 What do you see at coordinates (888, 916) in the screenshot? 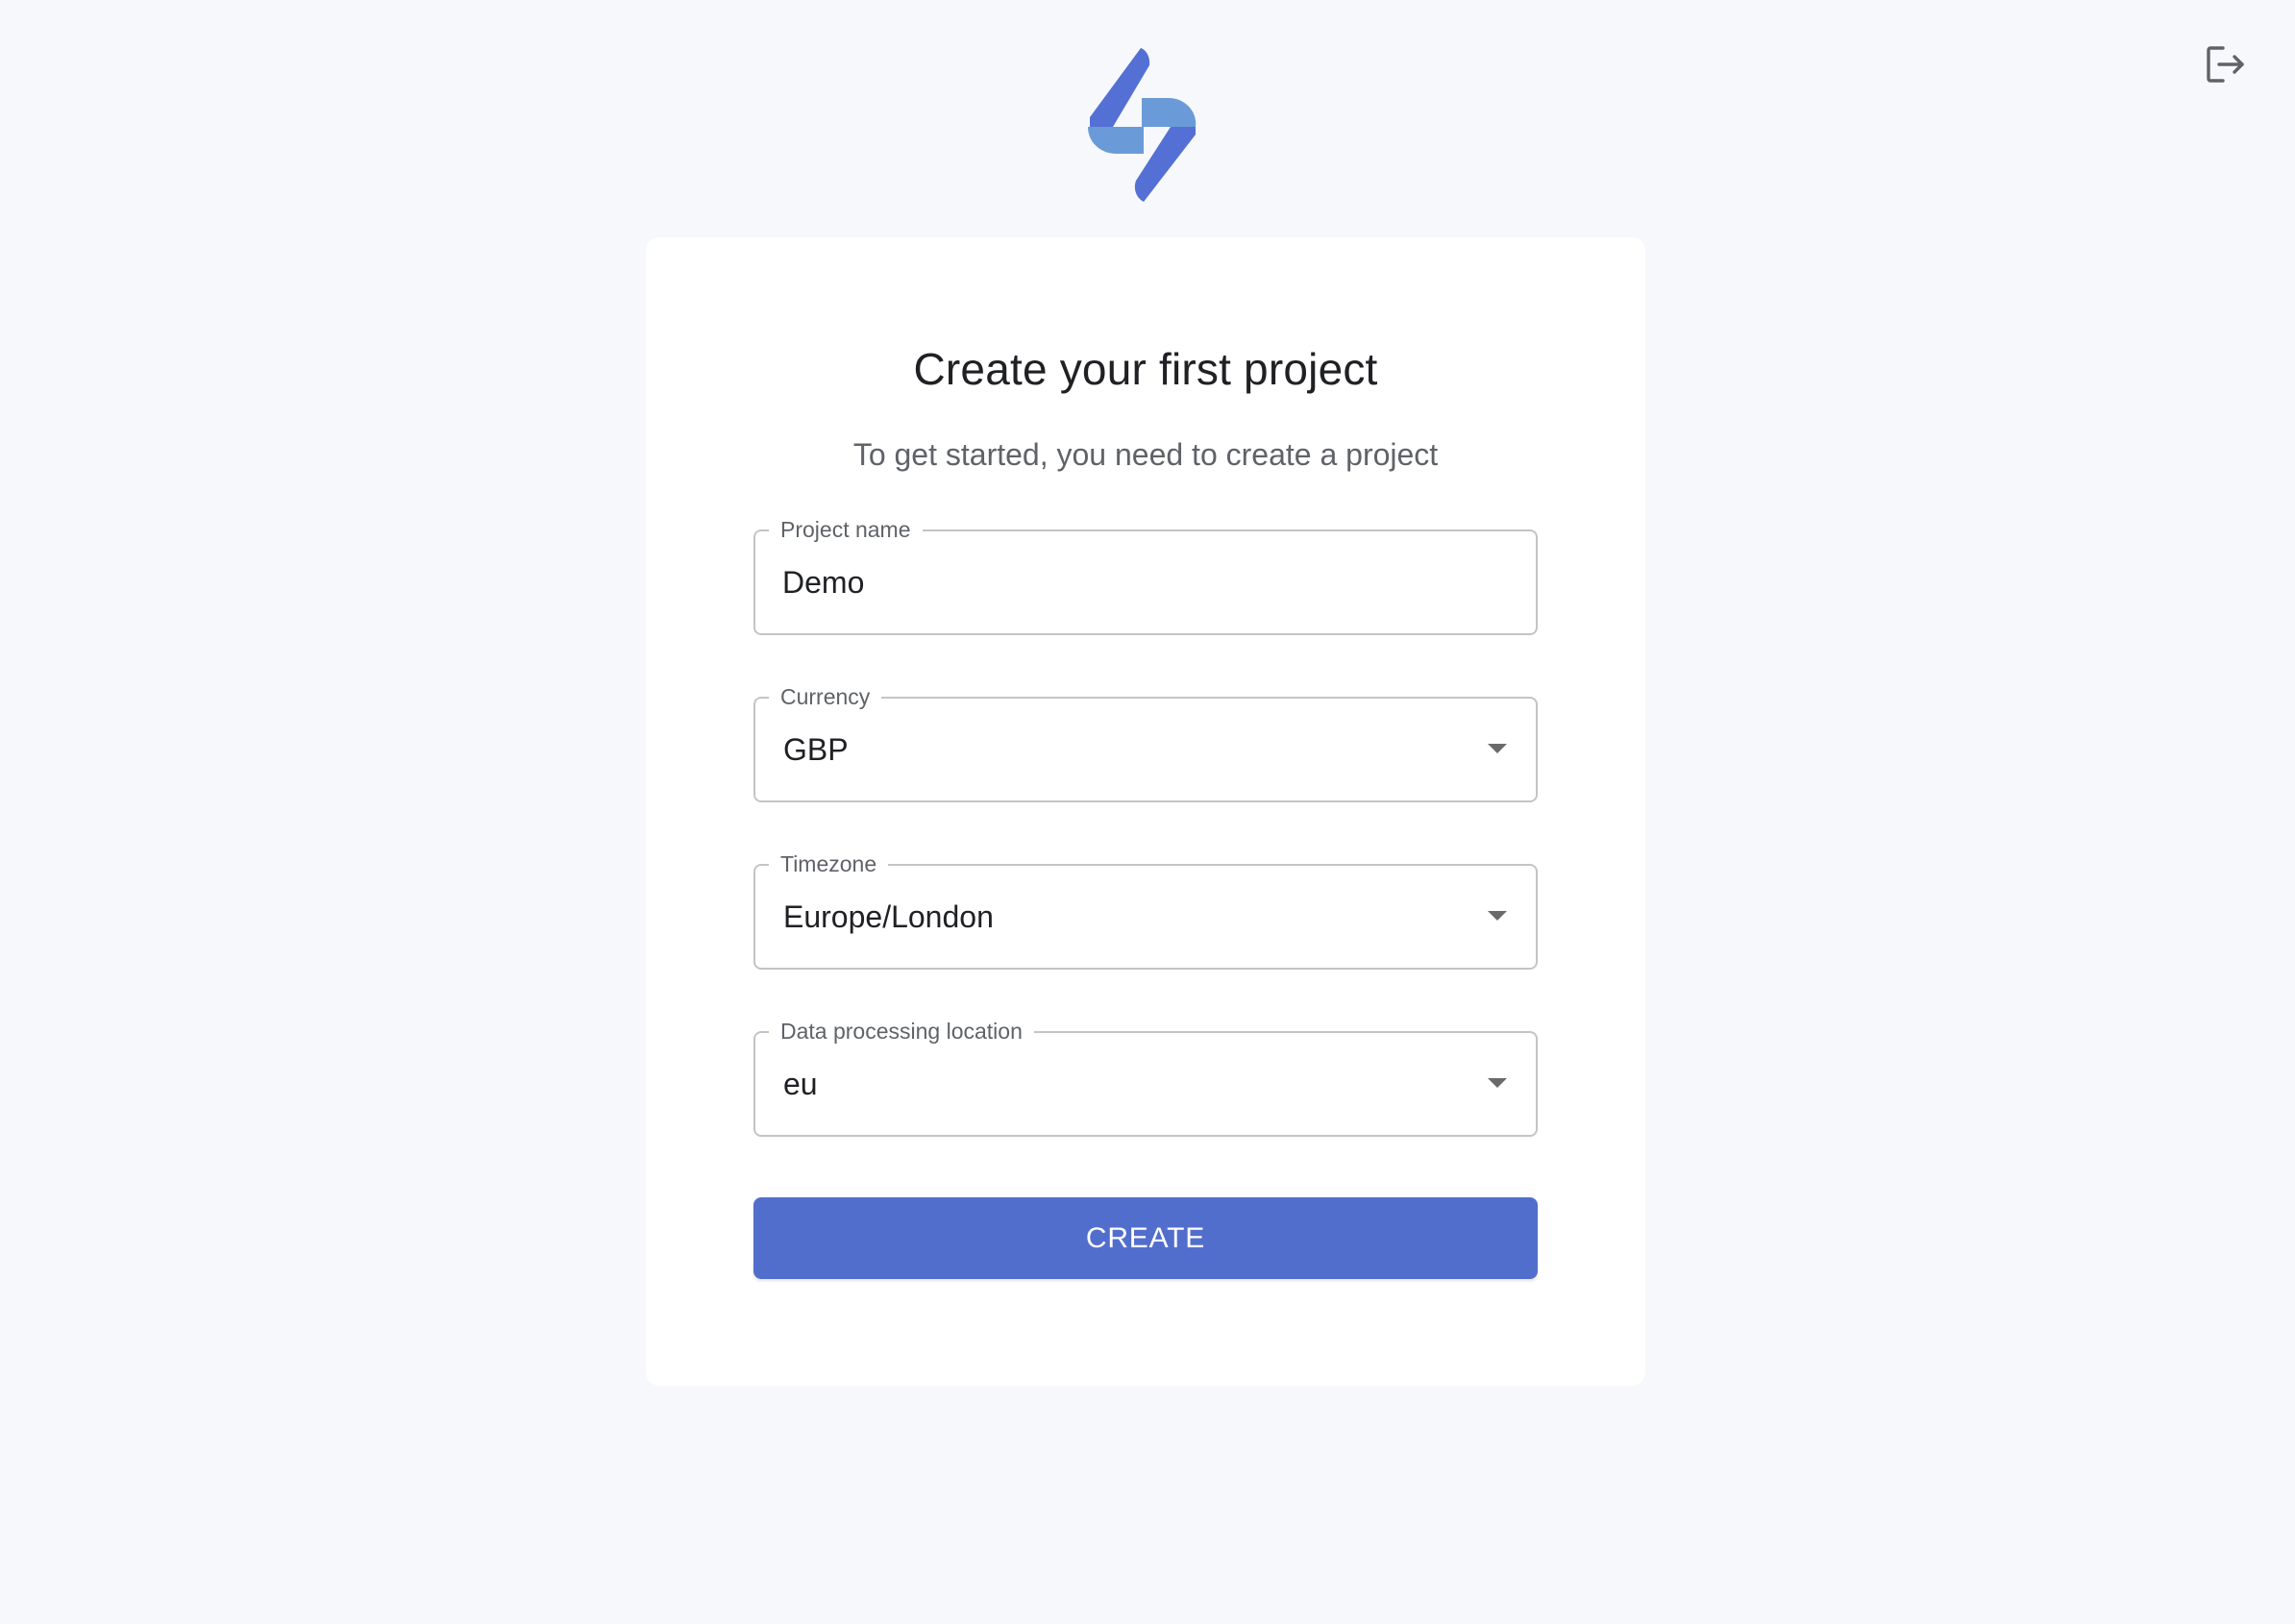
I see `timezone-value: Europe/London` at bounding box center [888, 916].